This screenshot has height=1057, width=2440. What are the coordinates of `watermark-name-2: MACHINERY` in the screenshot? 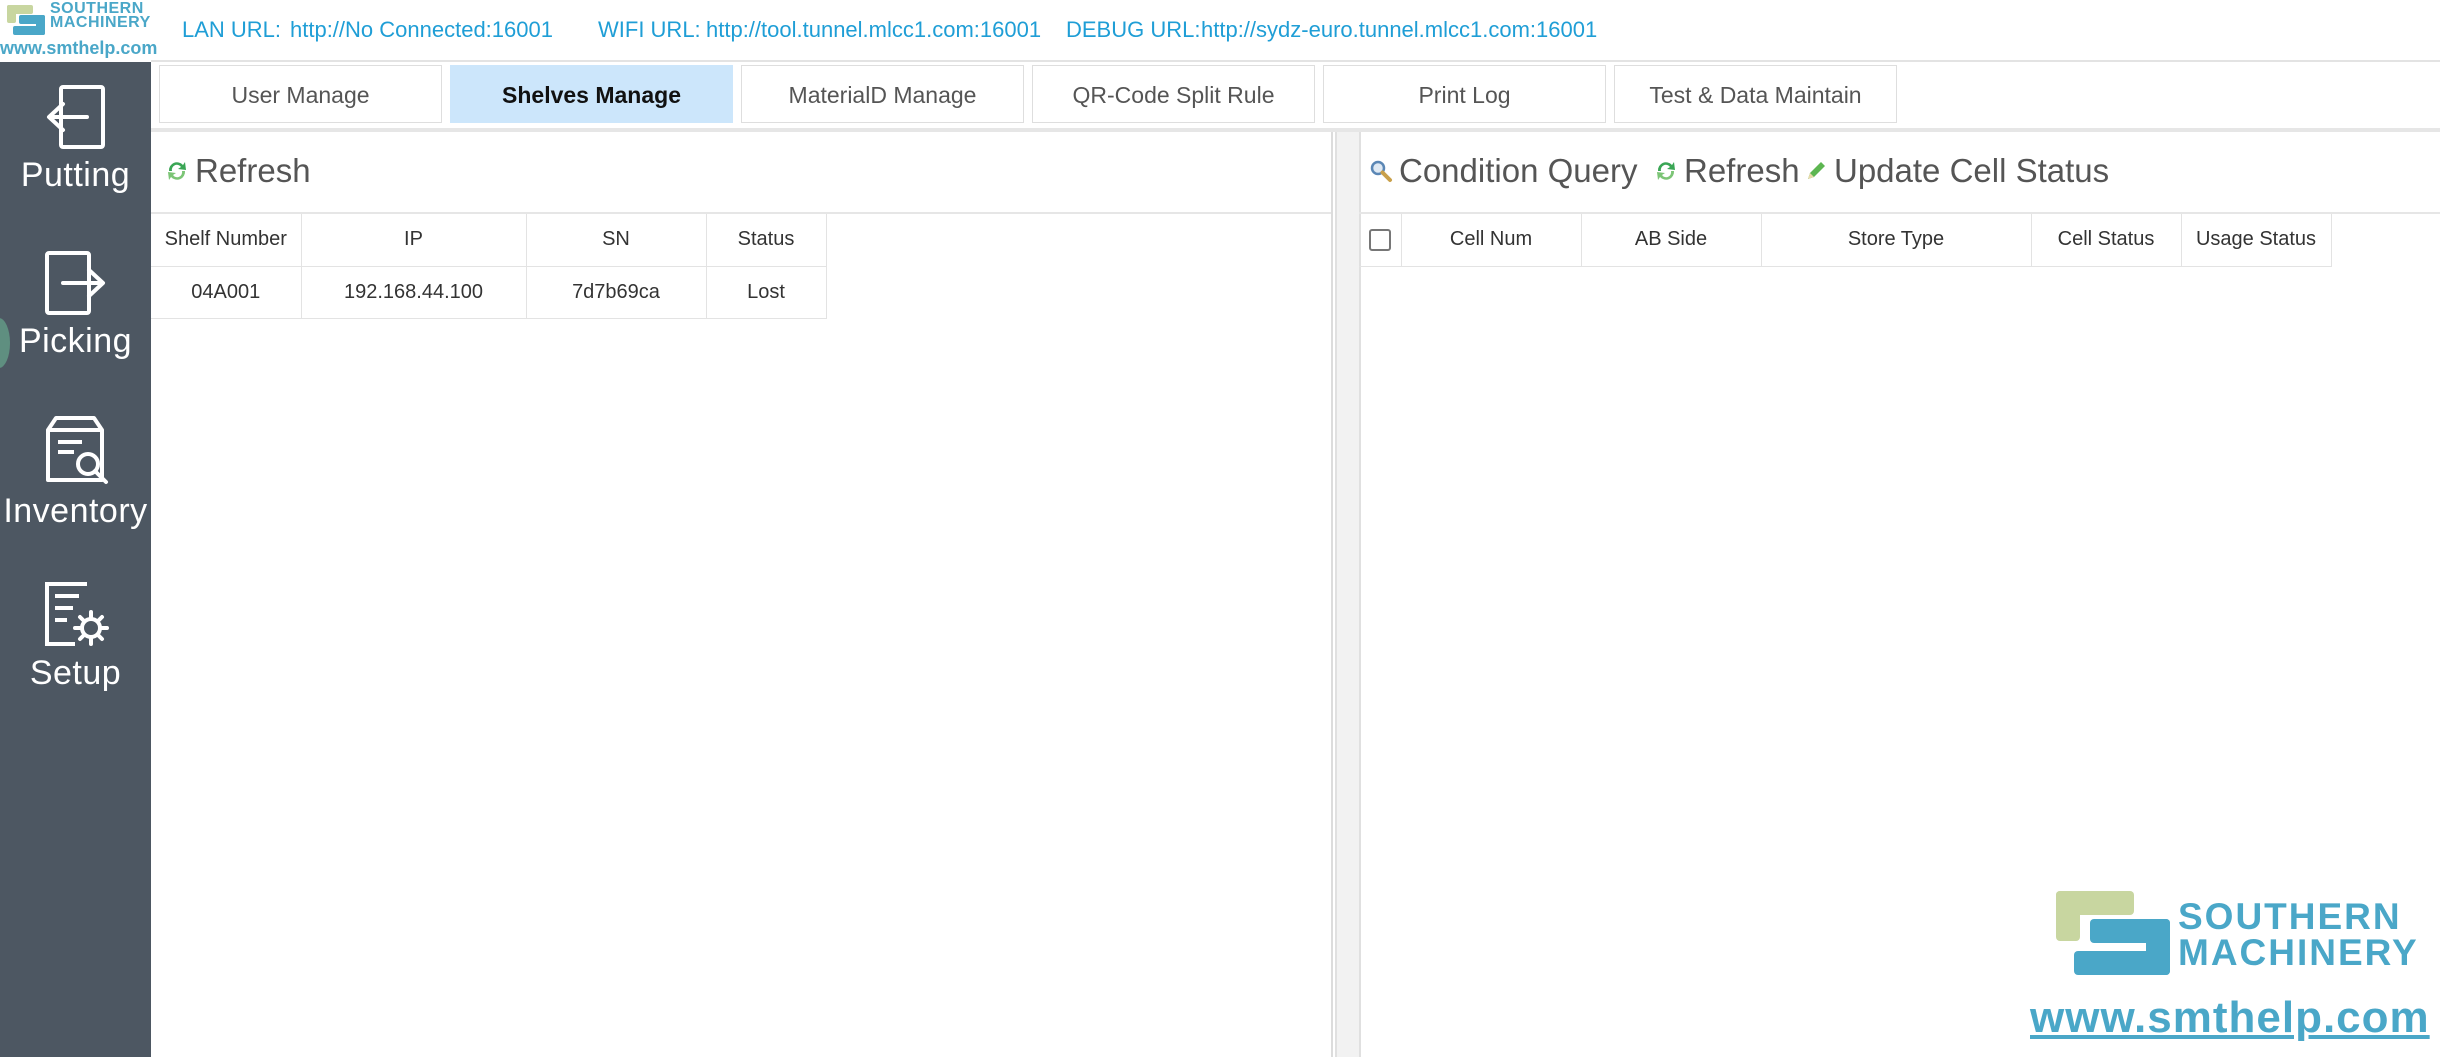 It's located at (2298, 952).